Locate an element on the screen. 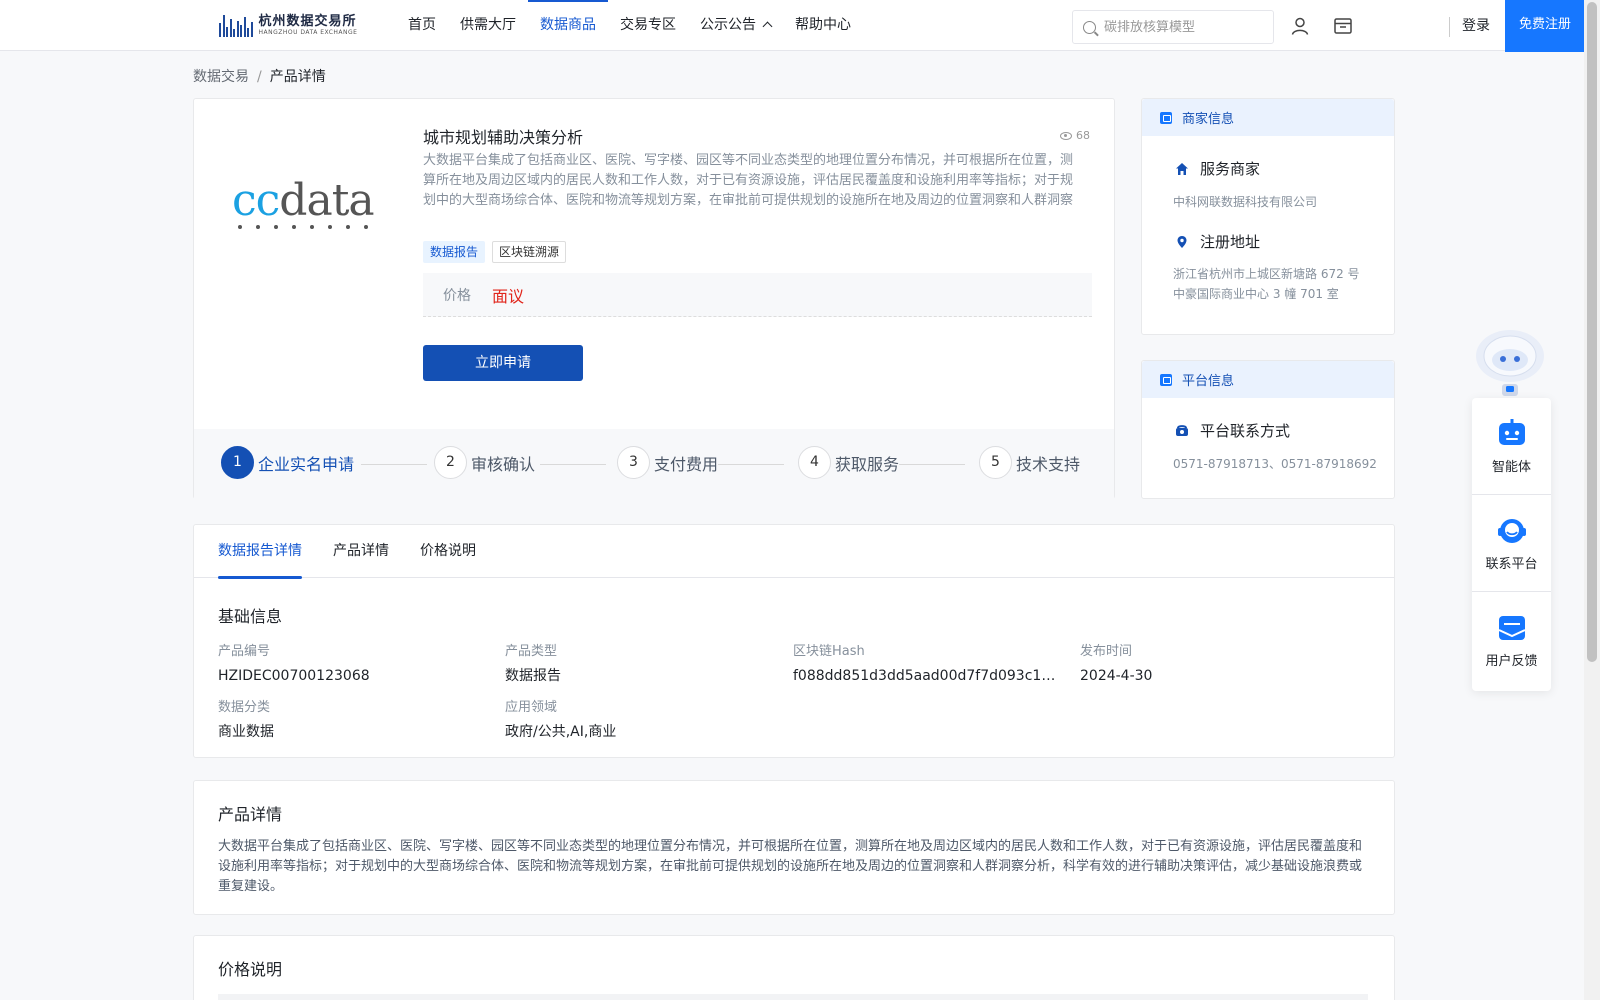 The image size is (1600, 1000). basic-info-title: 基础信息 is located at coordinates (250, 616).